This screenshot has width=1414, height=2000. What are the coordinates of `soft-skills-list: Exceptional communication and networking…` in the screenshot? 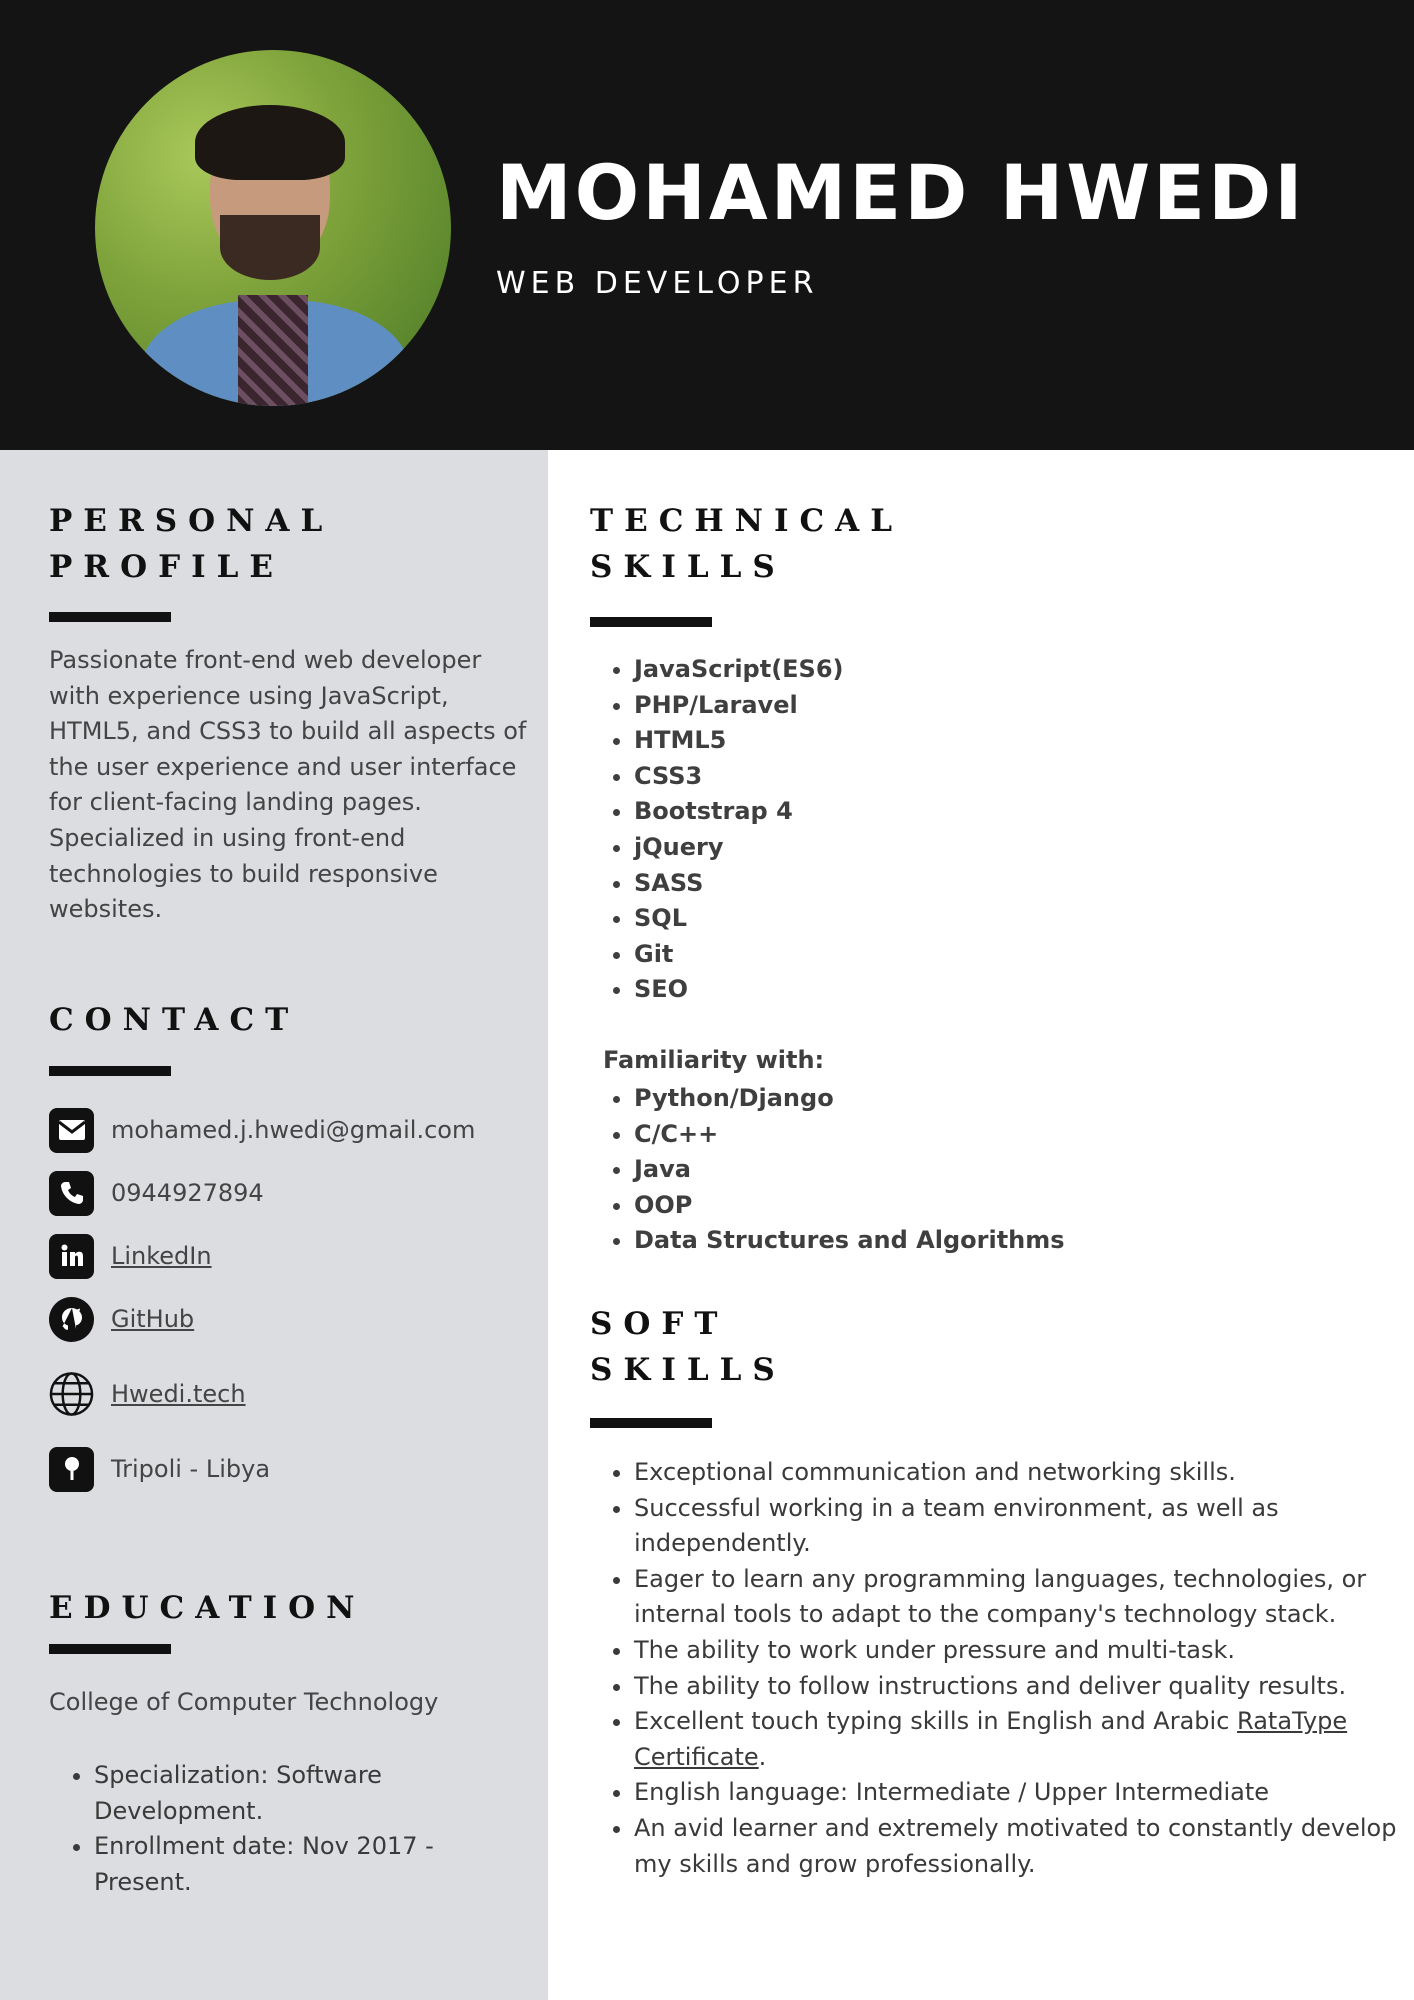 It's located at (1002, 1668).